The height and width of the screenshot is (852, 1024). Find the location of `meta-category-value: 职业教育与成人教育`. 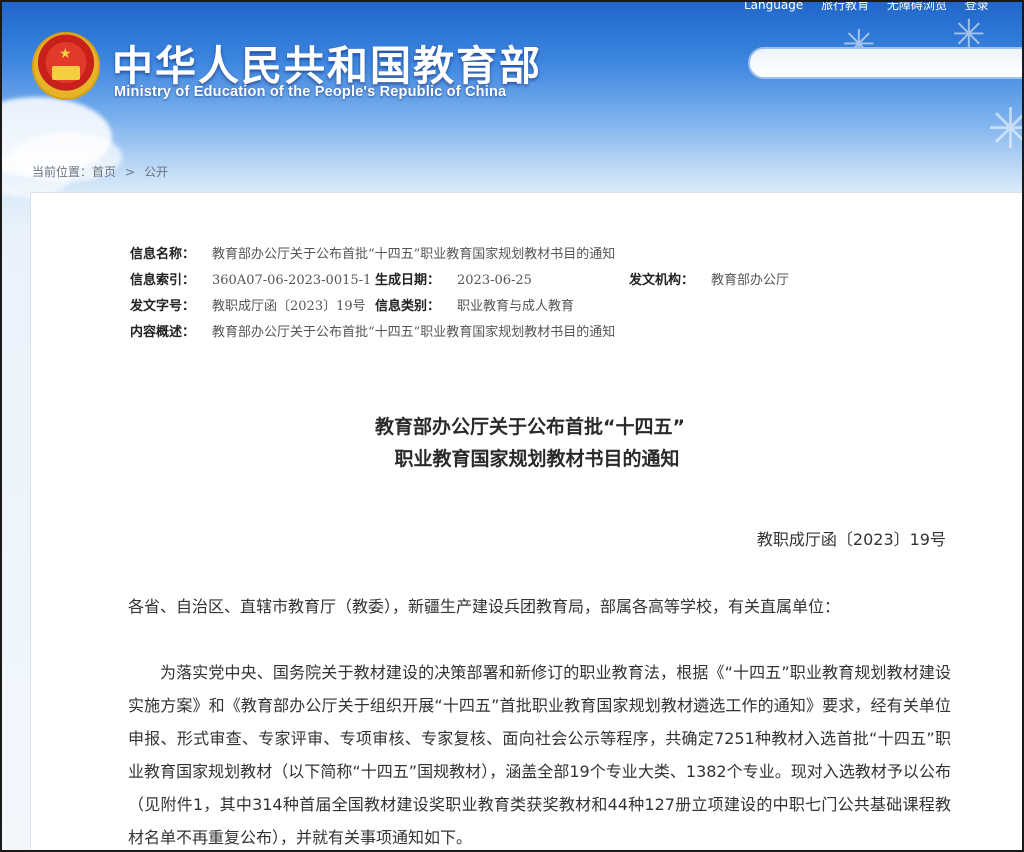

meta-category-value: 职业教育与成人教育 is located at coordinates (516, 306).